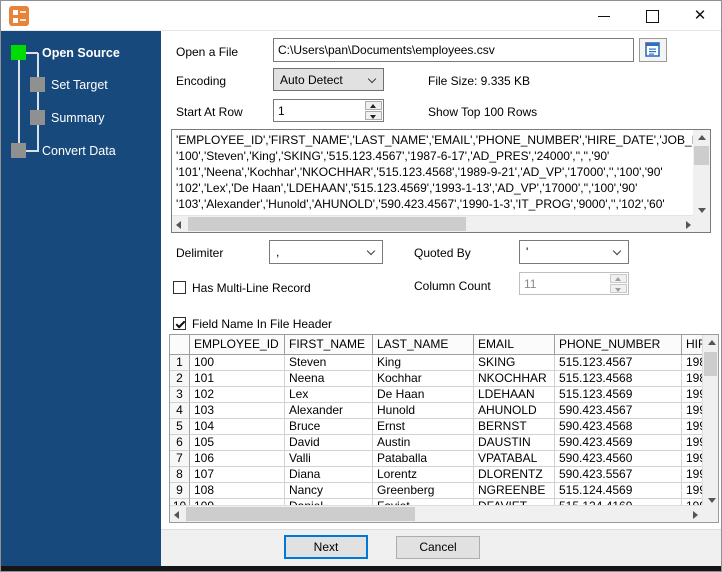 The height and width of the screenshot is (572, 722). What do you see at coordinates (514, 411) in the screenshot?
I see `table-cell: AHUNOLD` at bounding box center [514, 411].